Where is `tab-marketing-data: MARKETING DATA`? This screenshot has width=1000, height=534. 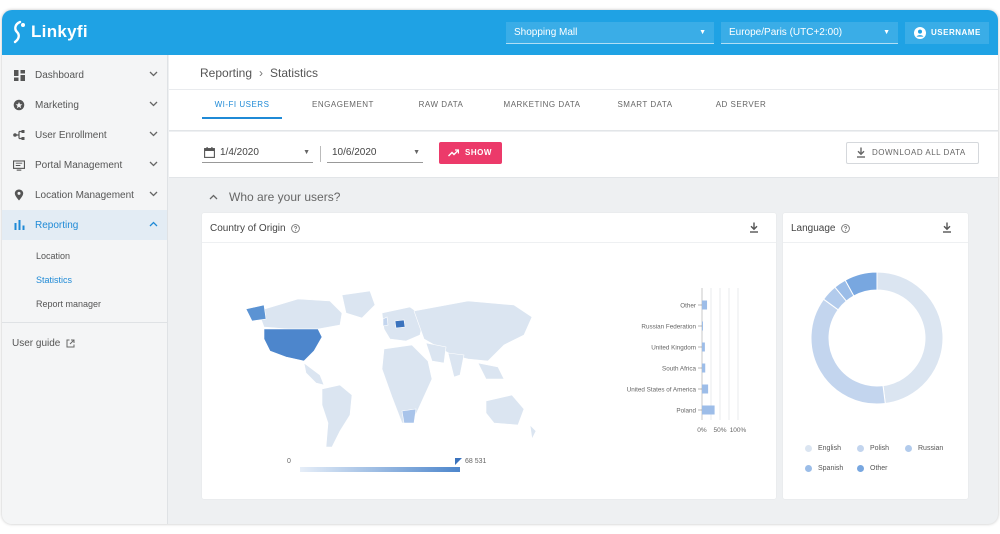 tab-marketing-data: MARKETING DATA is located at coordinates (542, 104).